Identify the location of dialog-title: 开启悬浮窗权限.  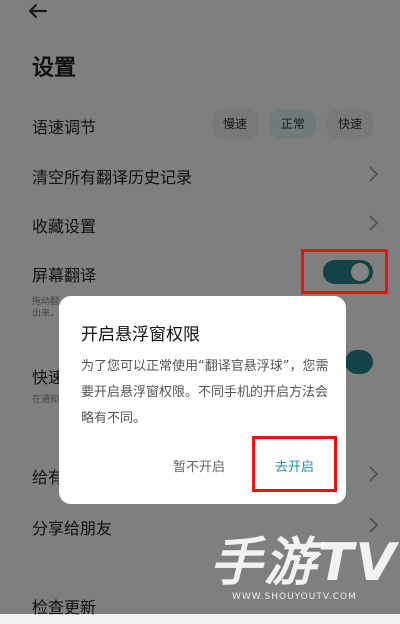
(140, 335).